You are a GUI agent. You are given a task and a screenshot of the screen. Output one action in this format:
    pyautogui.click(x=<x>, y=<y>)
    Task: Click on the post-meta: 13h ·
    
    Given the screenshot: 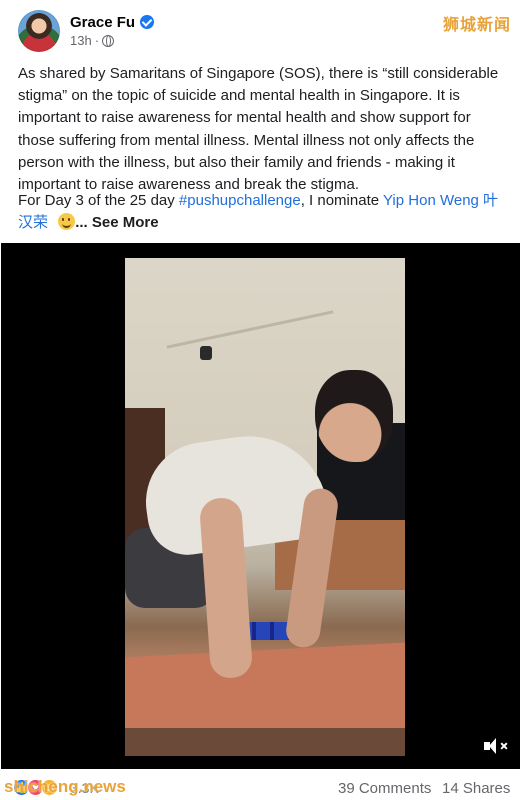 What is the action you would take?
    pyautogui.click(x=92, y=40)
    